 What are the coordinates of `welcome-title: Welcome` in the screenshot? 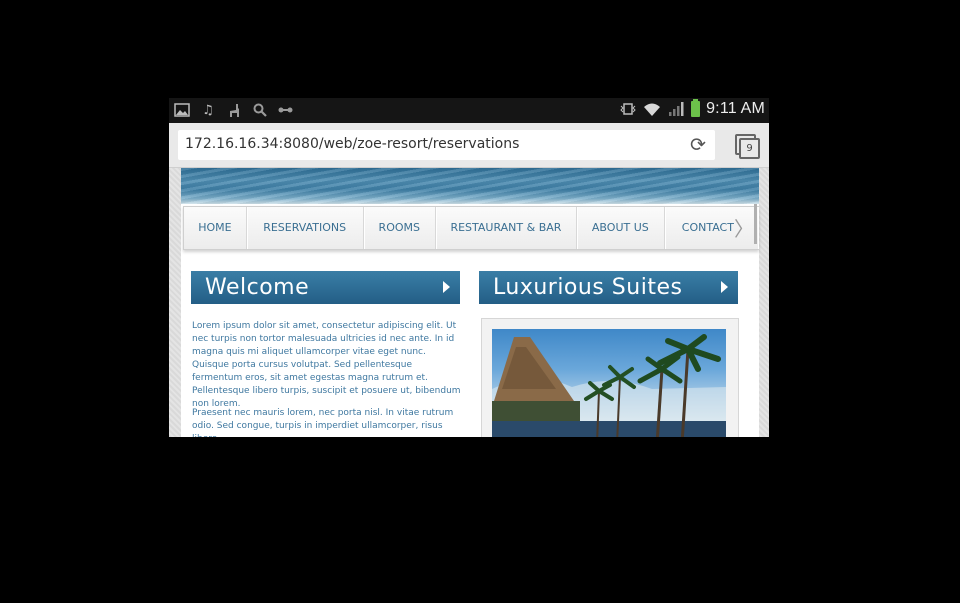 It's located at (257, 287).